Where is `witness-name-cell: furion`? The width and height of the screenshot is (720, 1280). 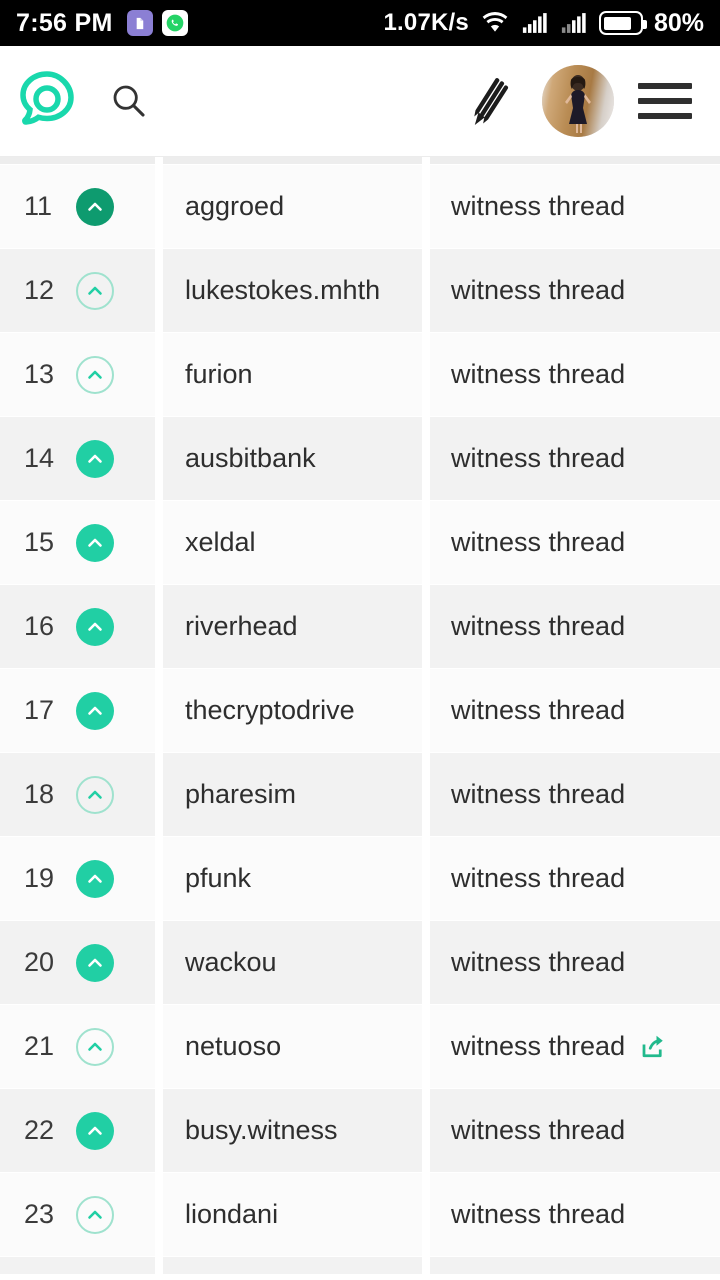 witness-name-cell: furion is located at coordinates (292, 374).